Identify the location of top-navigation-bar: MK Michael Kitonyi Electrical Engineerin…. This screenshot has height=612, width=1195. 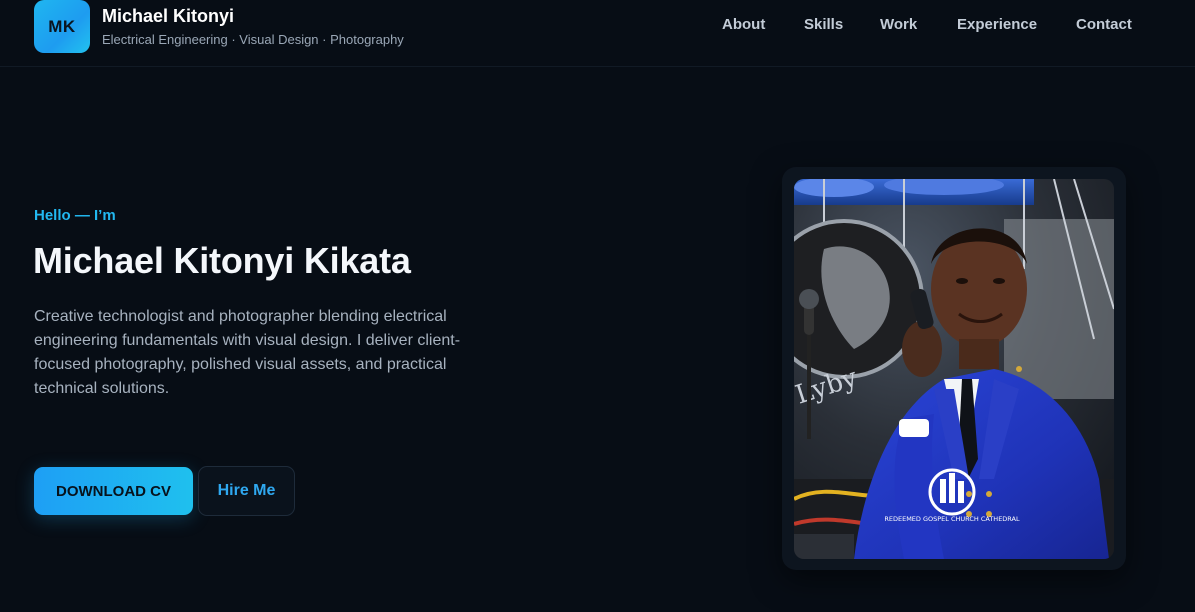
(597, 33).